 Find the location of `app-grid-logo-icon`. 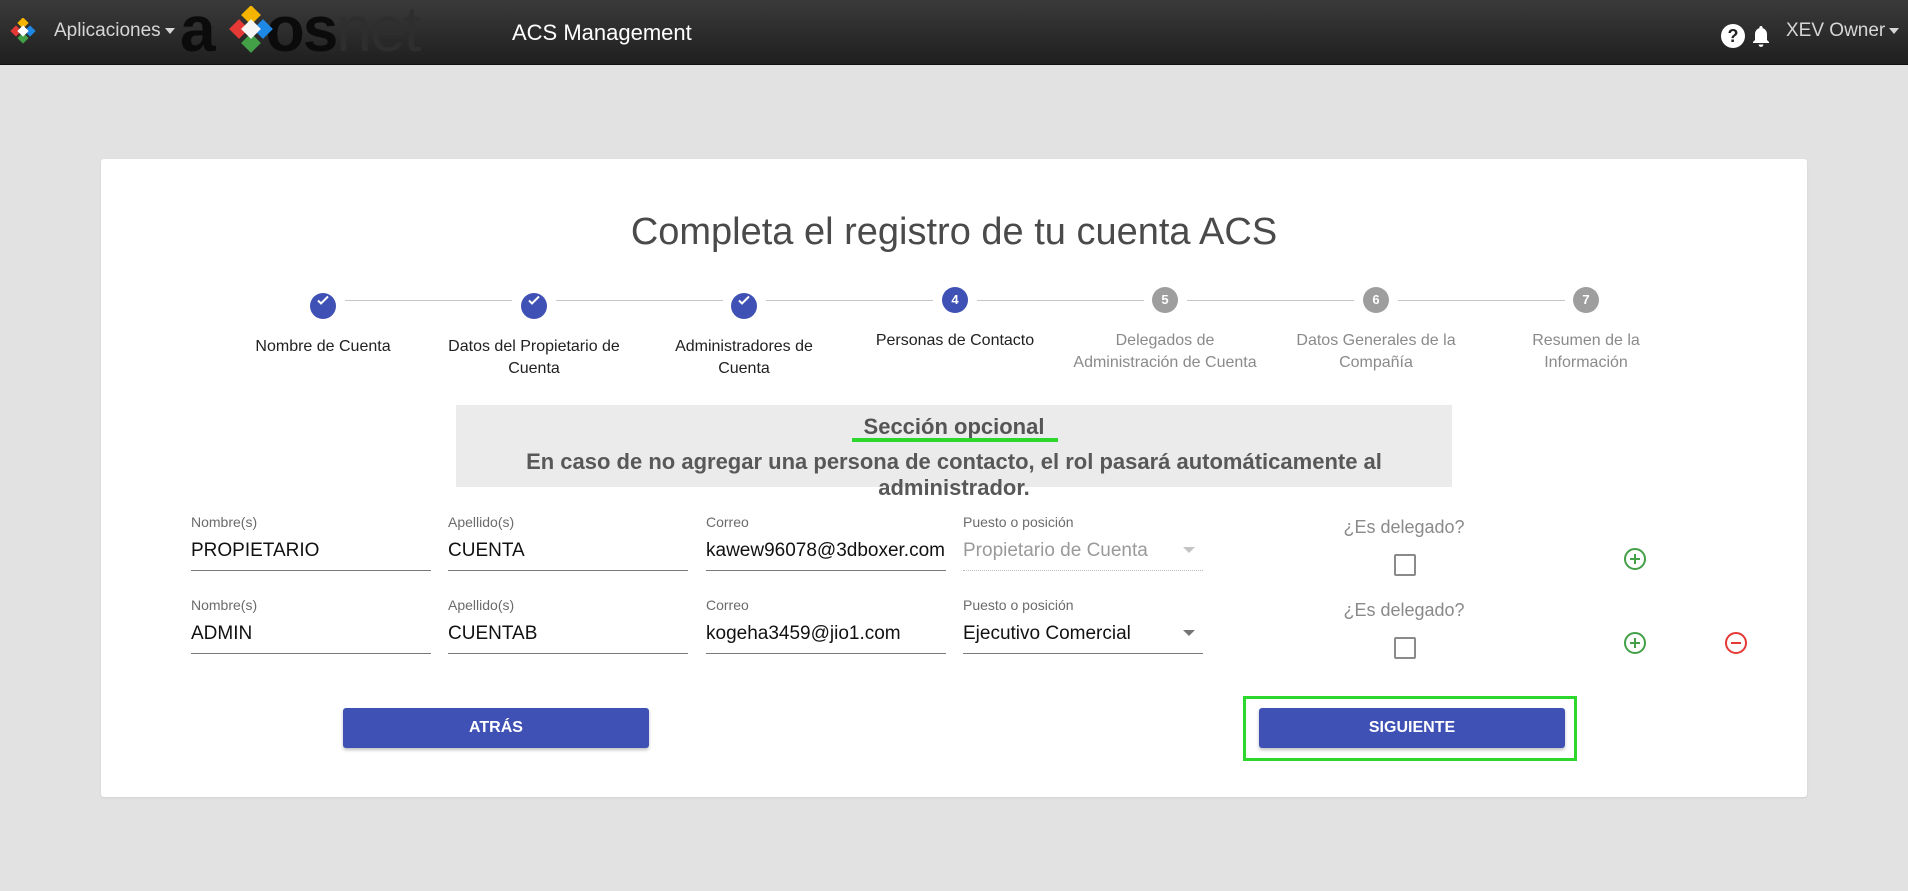

app-grid-logo-icon is located at coordinates (23, 31).